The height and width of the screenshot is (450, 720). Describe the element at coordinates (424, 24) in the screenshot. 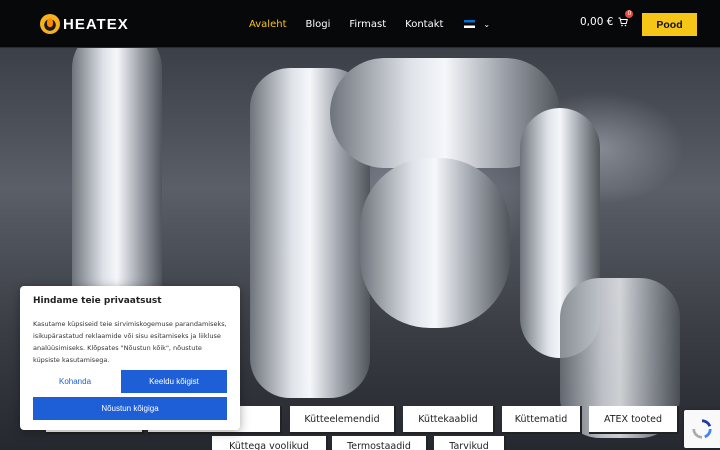

I see `nav-item-kontakt: Kontakt` at that location.